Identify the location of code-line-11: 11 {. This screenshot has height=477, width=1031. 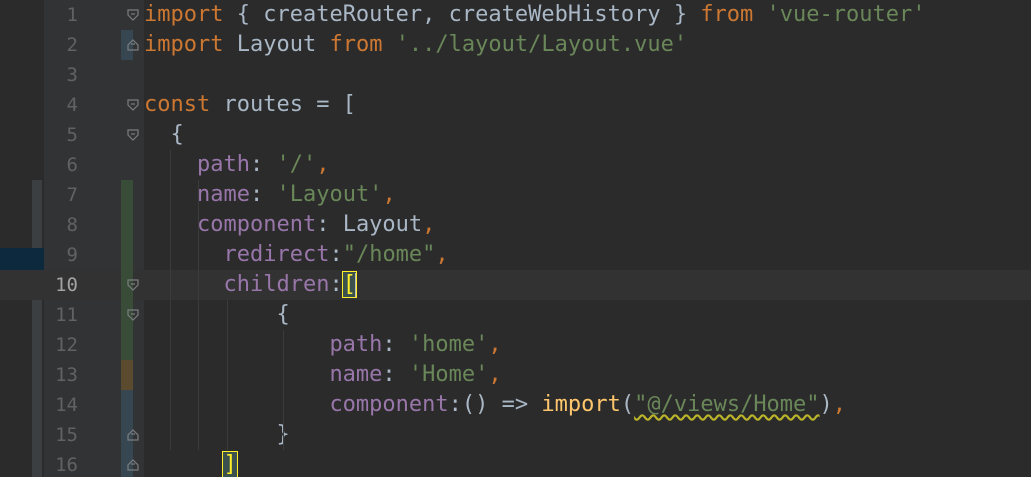
(515, 315).